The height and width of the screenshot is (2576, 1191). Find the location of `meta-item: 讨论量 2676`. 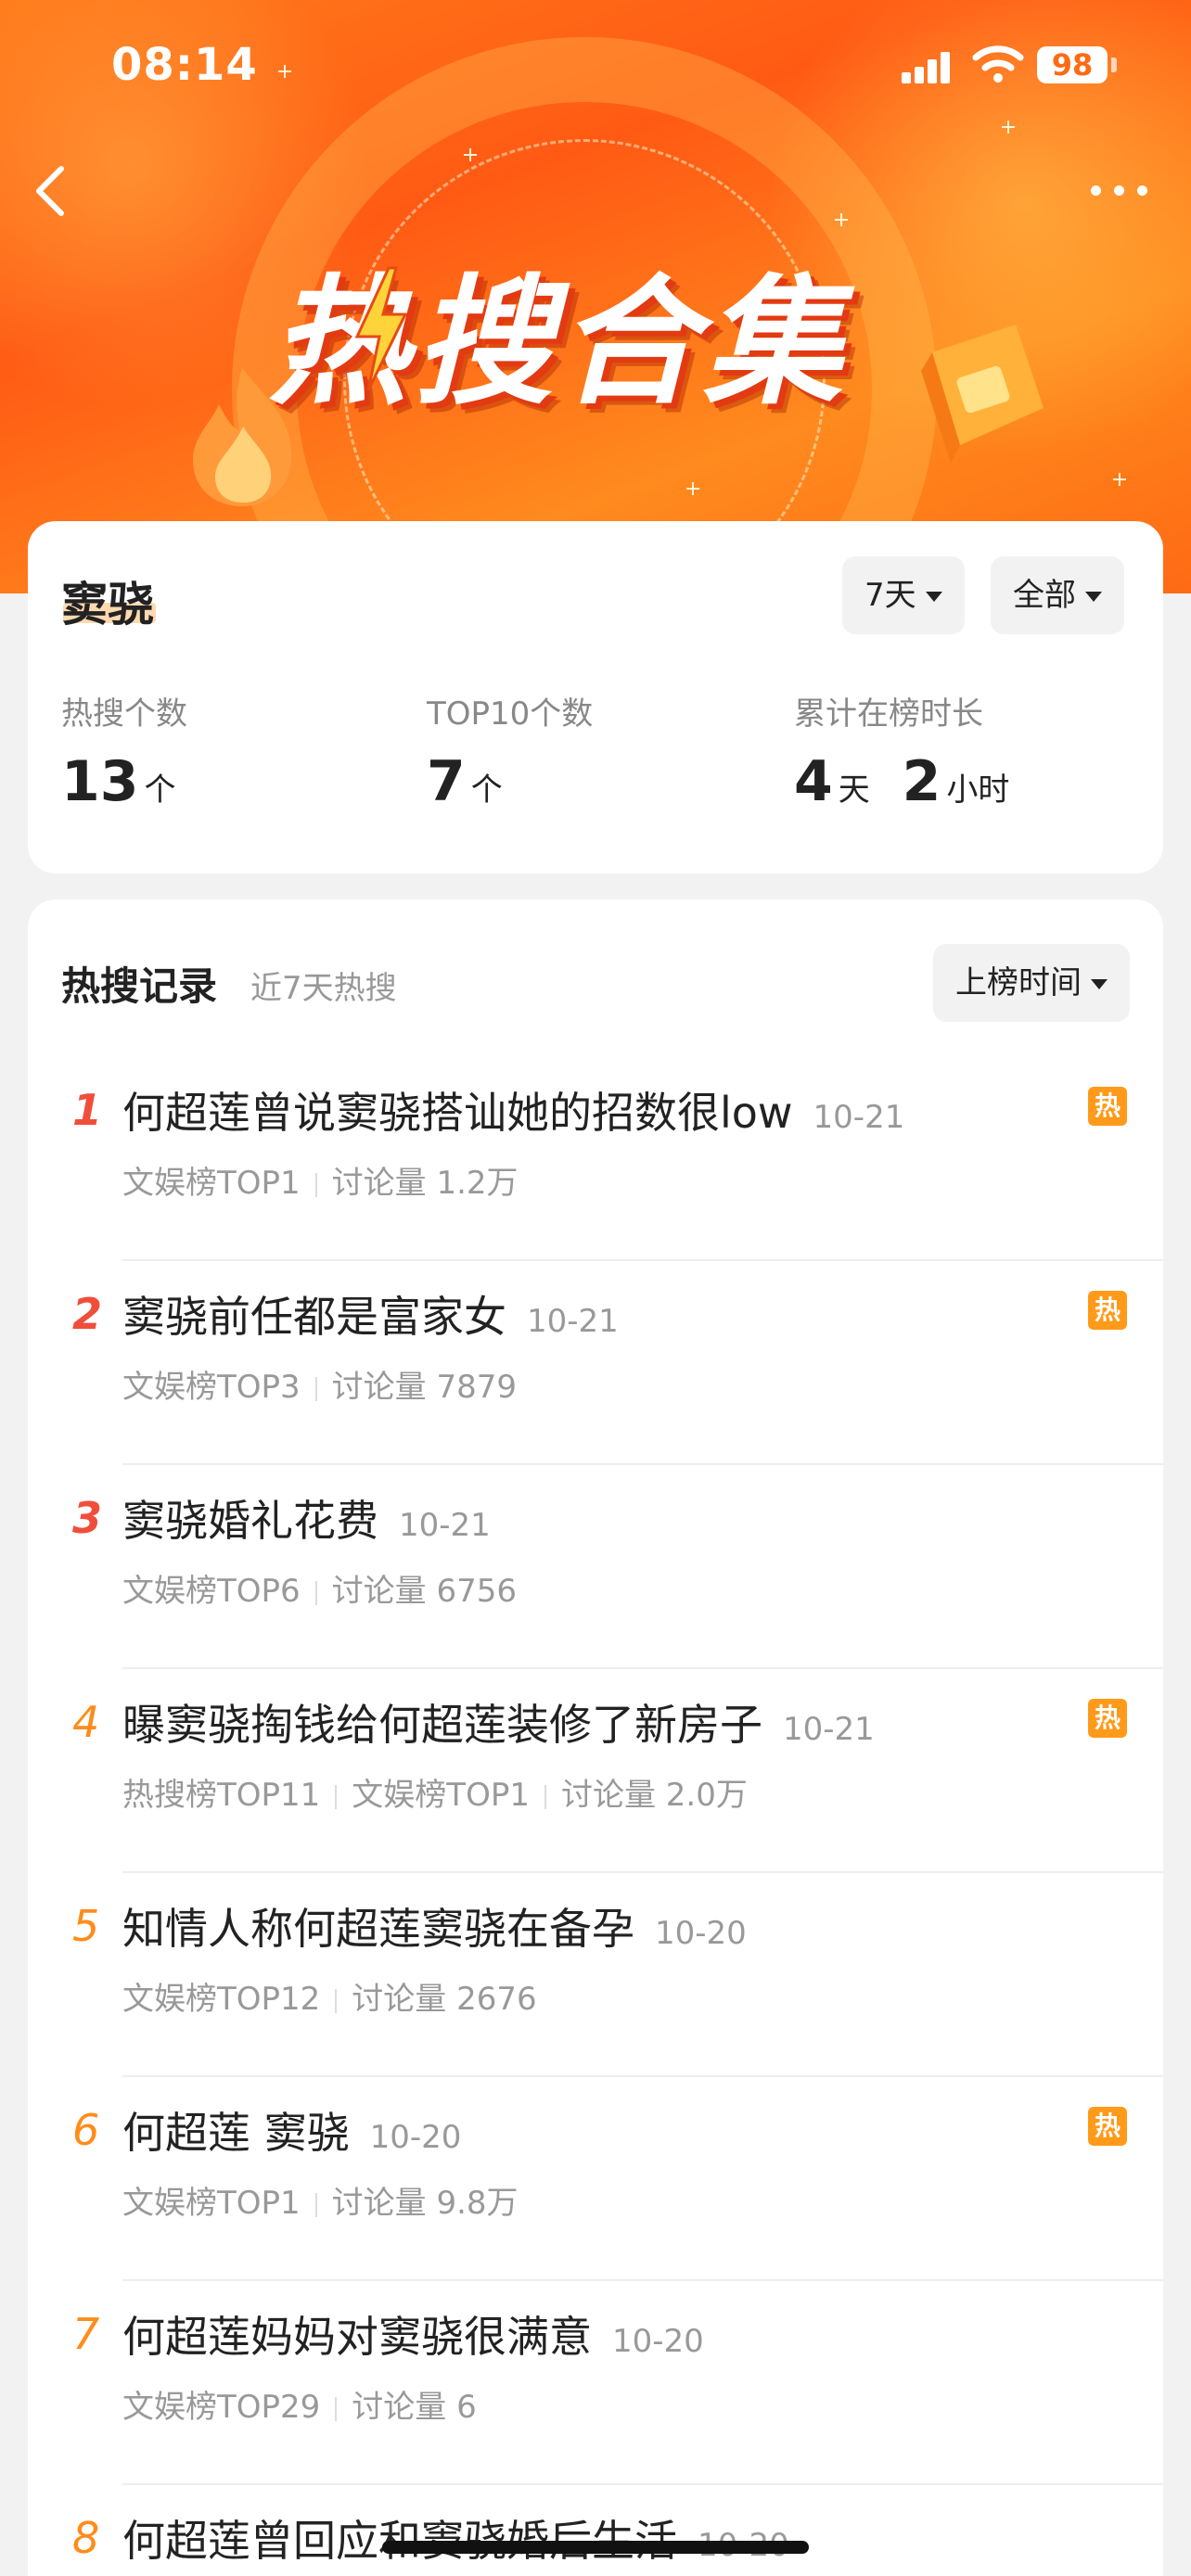

meta-item: 讨论量 2676 is located at coordinates (444, 1999).